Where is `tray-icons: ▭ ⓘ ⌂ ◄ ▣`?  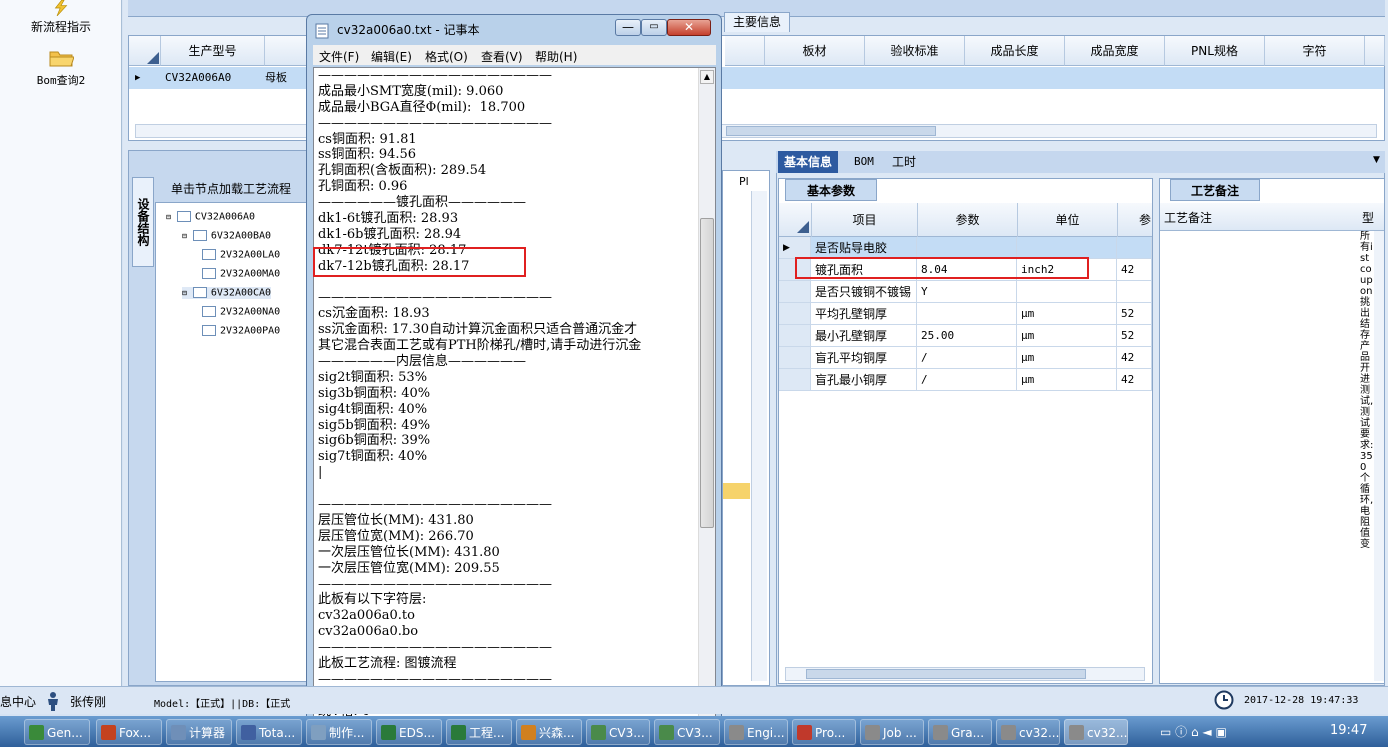 tray-icons: ▭ ⓘ ⌂ ◄ ▣ is located at coordinates (1193, 731).